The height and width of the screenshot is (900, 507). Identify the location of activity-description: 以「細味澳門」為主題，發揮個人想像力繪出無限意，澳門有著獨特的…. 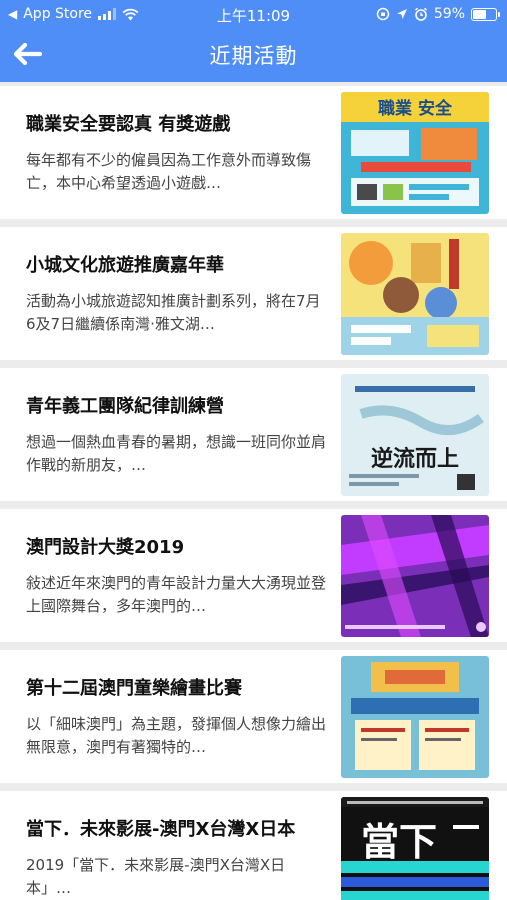
(176, 735).